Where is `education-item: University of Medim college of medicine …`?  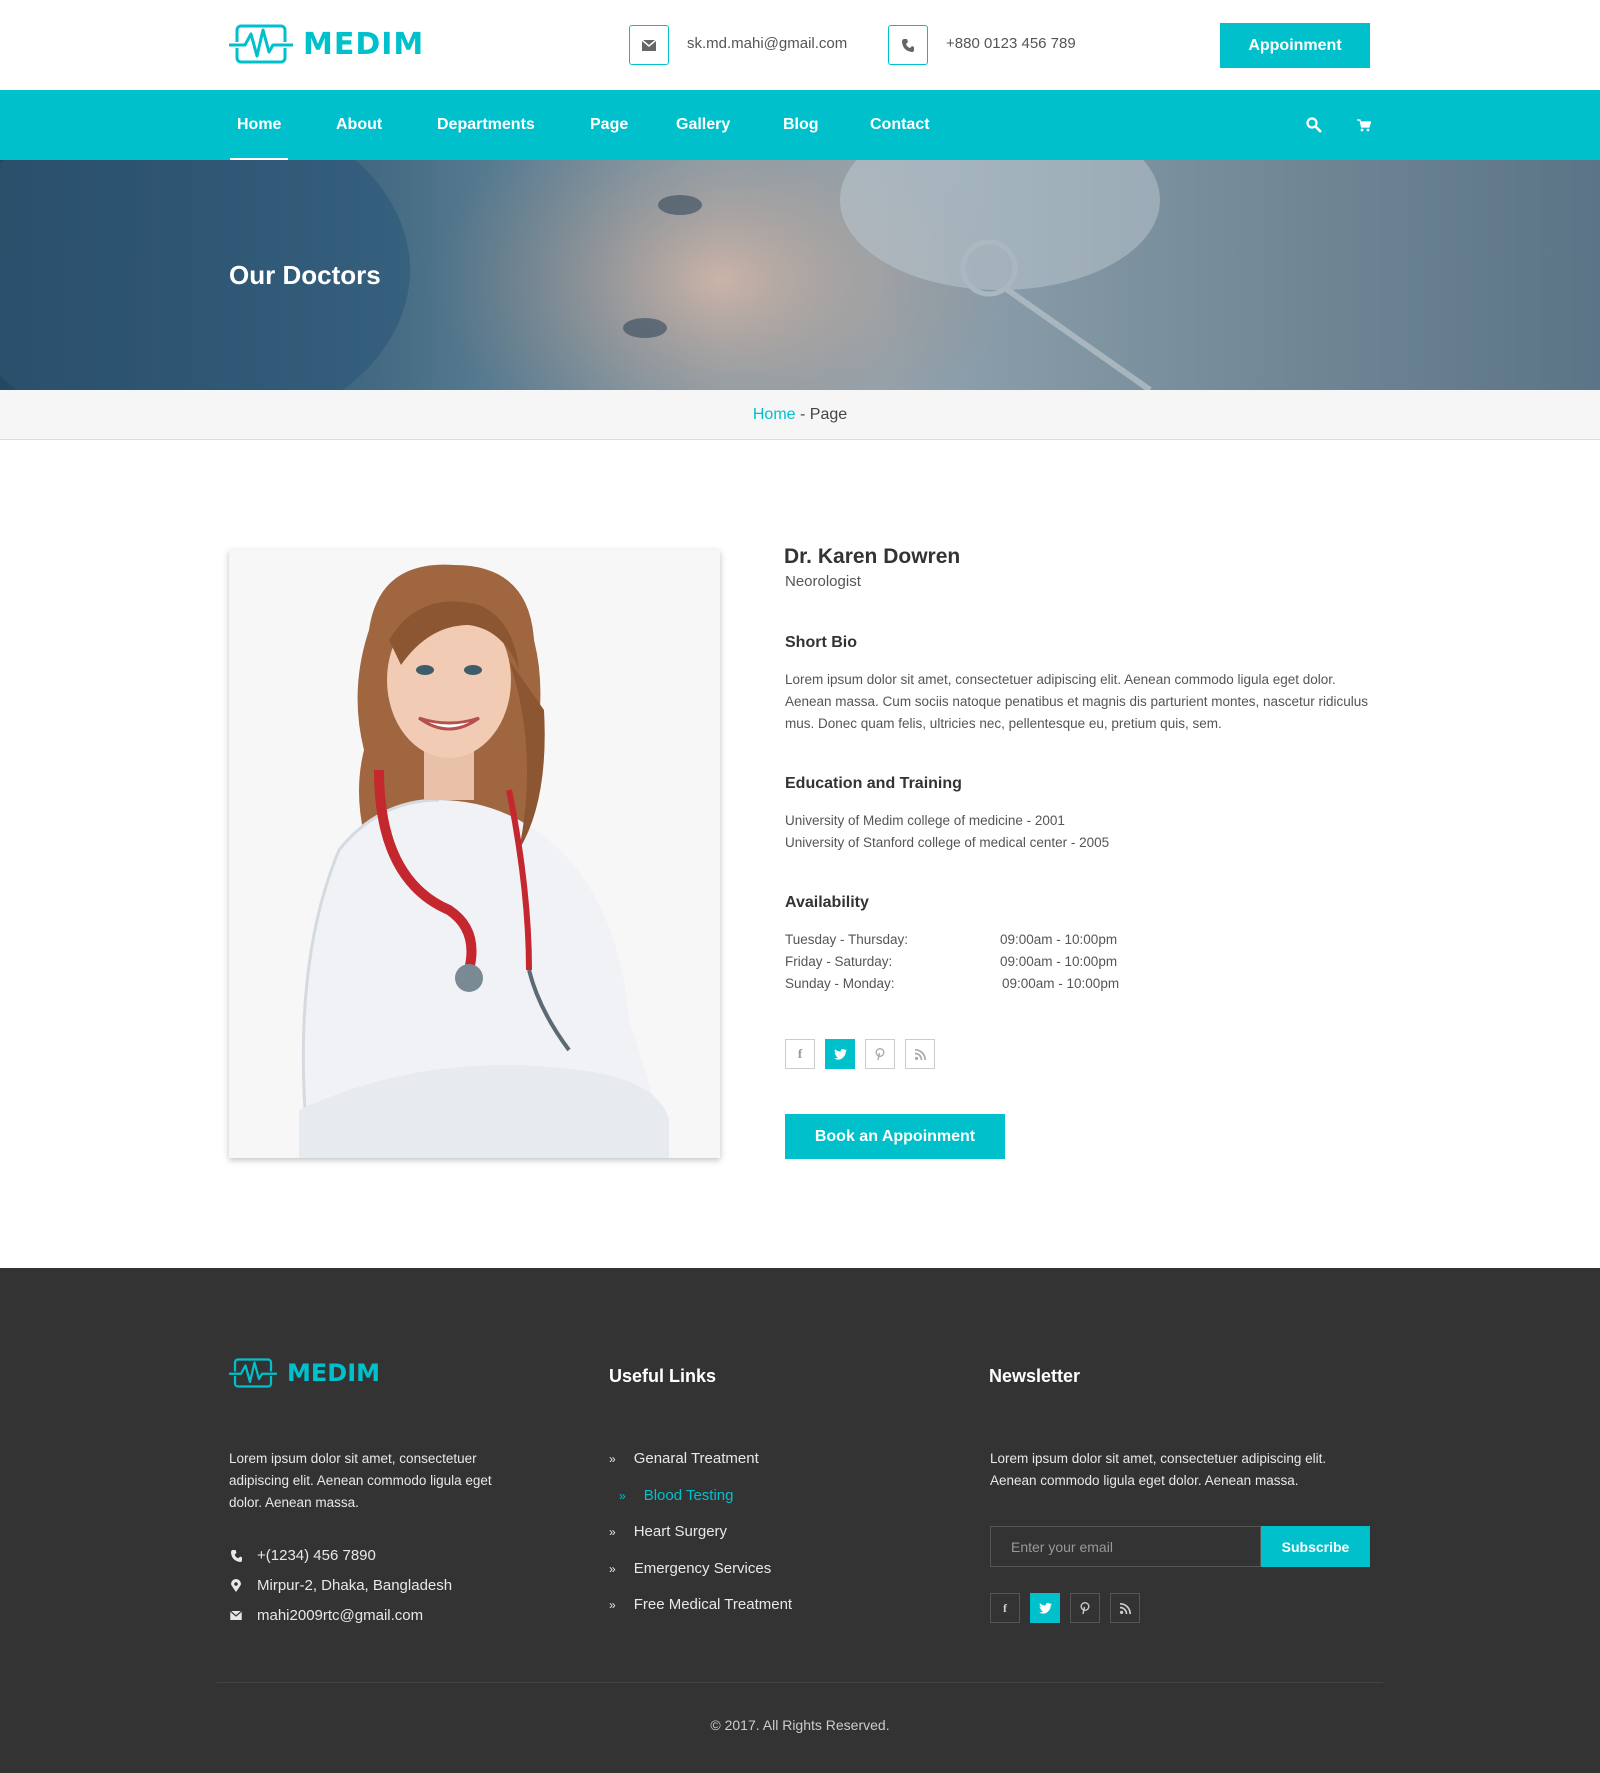
education-item: University of Medim college of medicine … is located at coordinates (925, 820).